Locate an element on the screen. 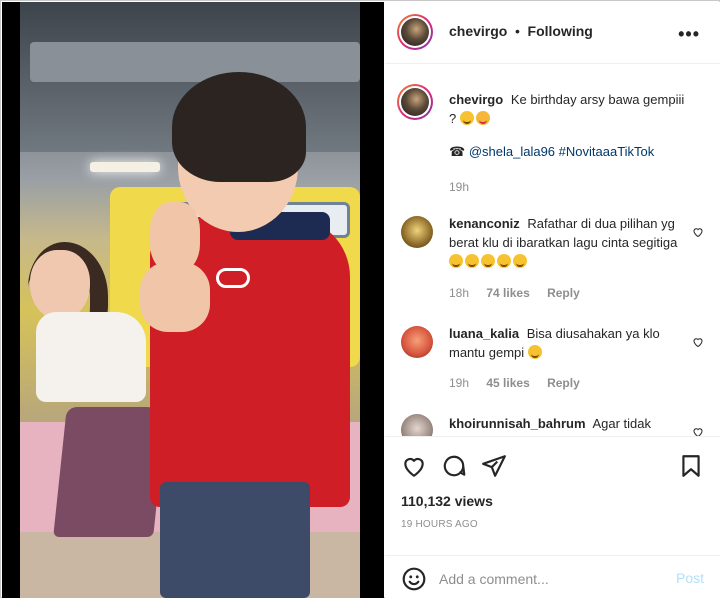  caption-time: 19h is located at coordinates (459, 187).